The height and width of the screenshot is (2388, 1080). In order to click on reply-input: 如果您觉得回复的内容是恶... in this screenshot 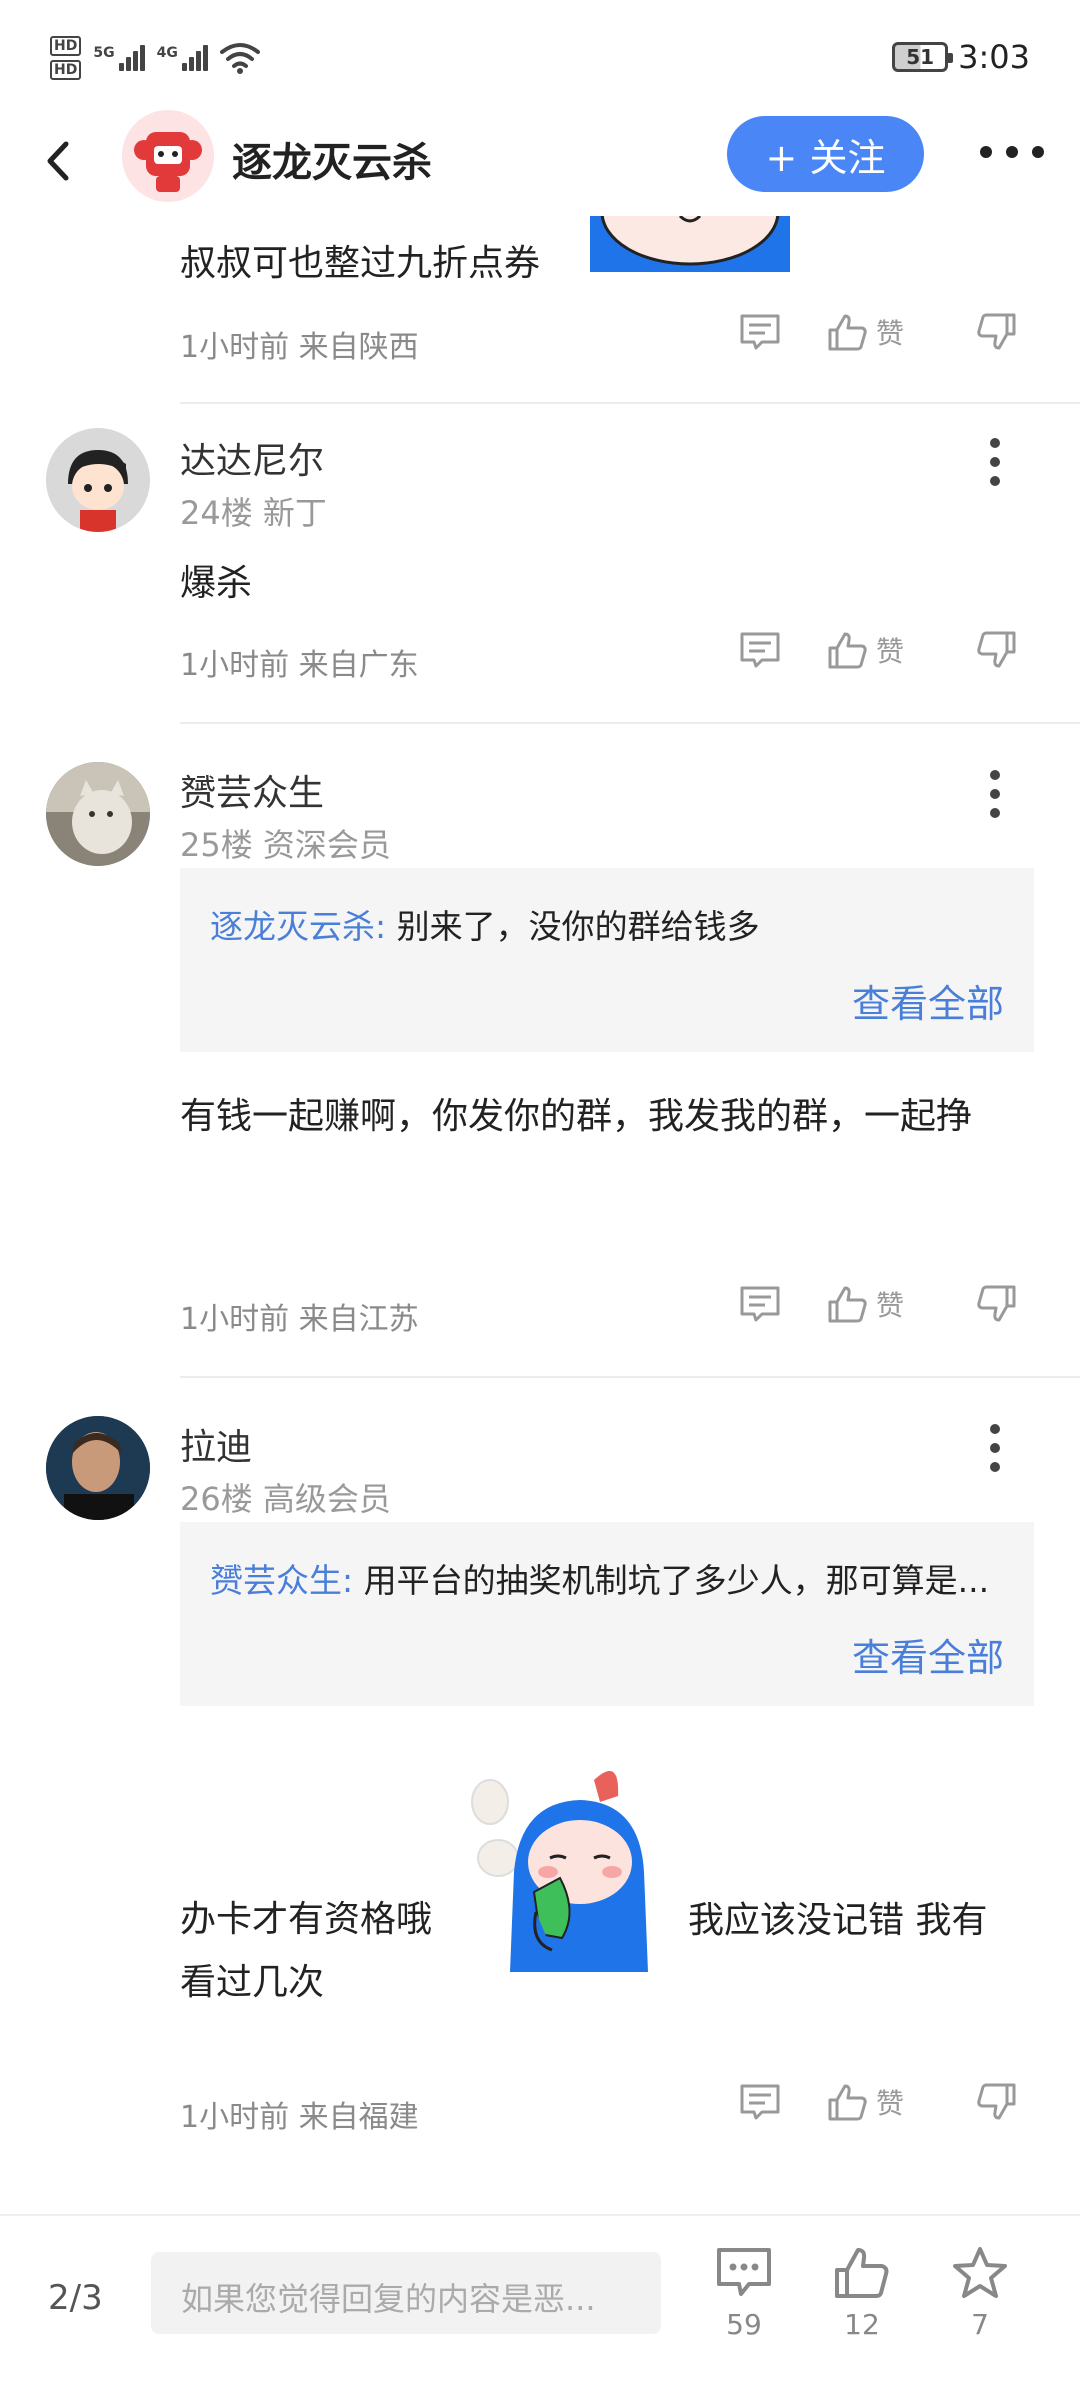, I will do `click(406, 2293)`.